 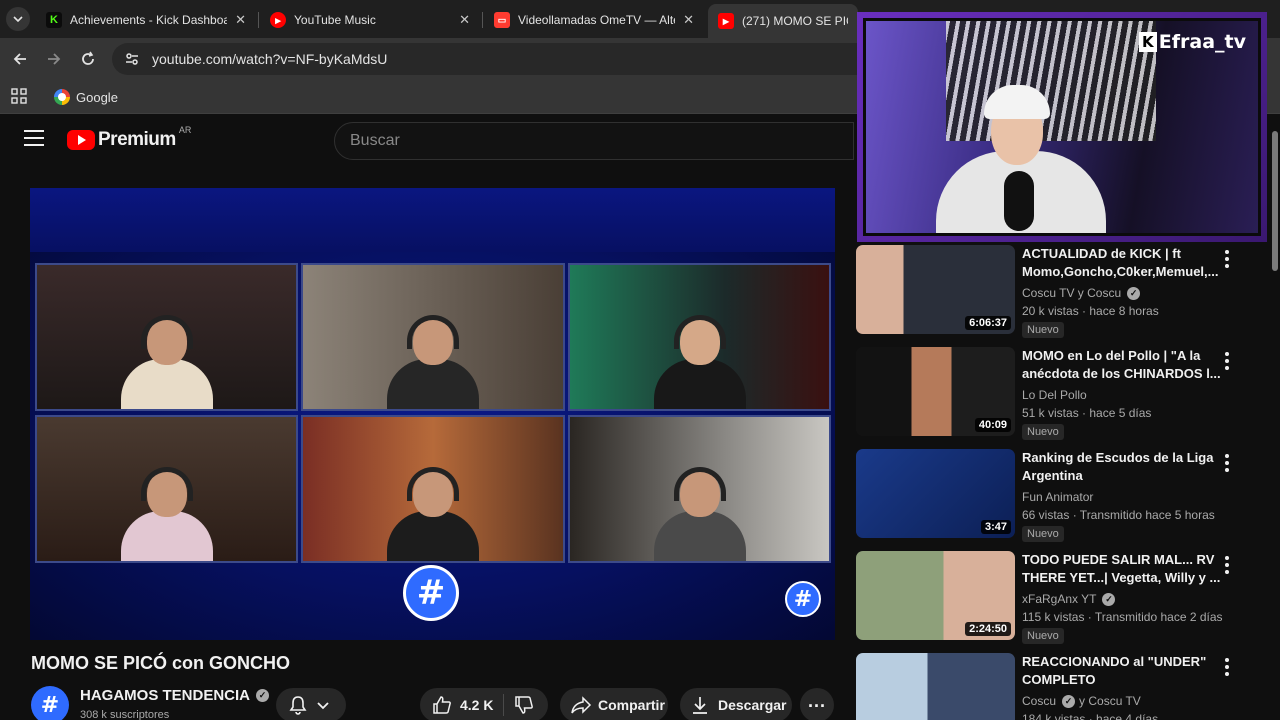 I want to click on like-dislike-group: 4.2 K, so click(x=484, y=704).